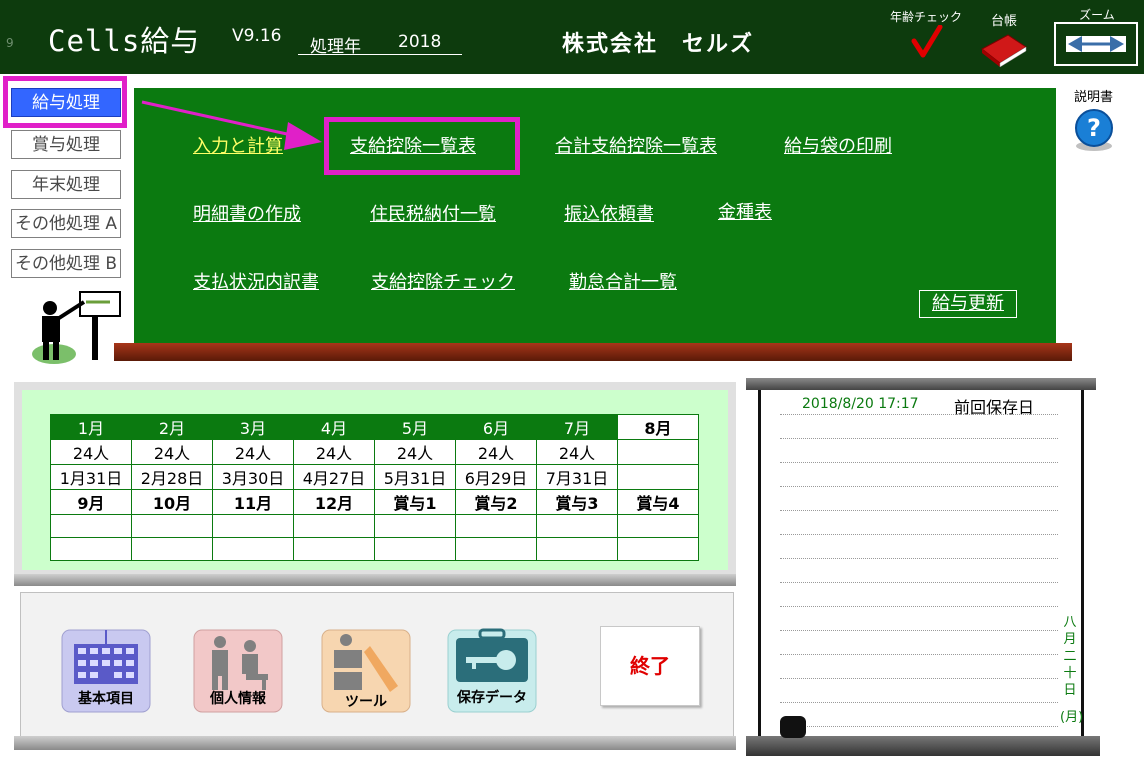  What do you see at coordinates (172, 427) in the screenshot?
I see `month-cell: 2月` at bounding box center [172, 427].